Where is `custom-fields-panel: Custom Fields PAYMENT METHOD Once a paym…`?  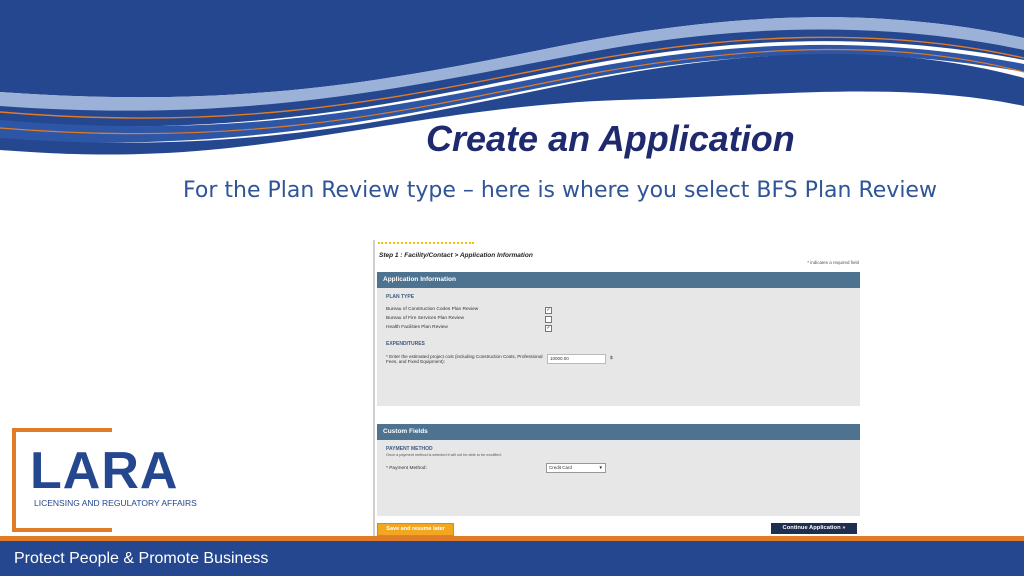
custom-fields-panel: Custom Fields PAYMENT METHOD Once a paym… is located at coordinates (618, 470).